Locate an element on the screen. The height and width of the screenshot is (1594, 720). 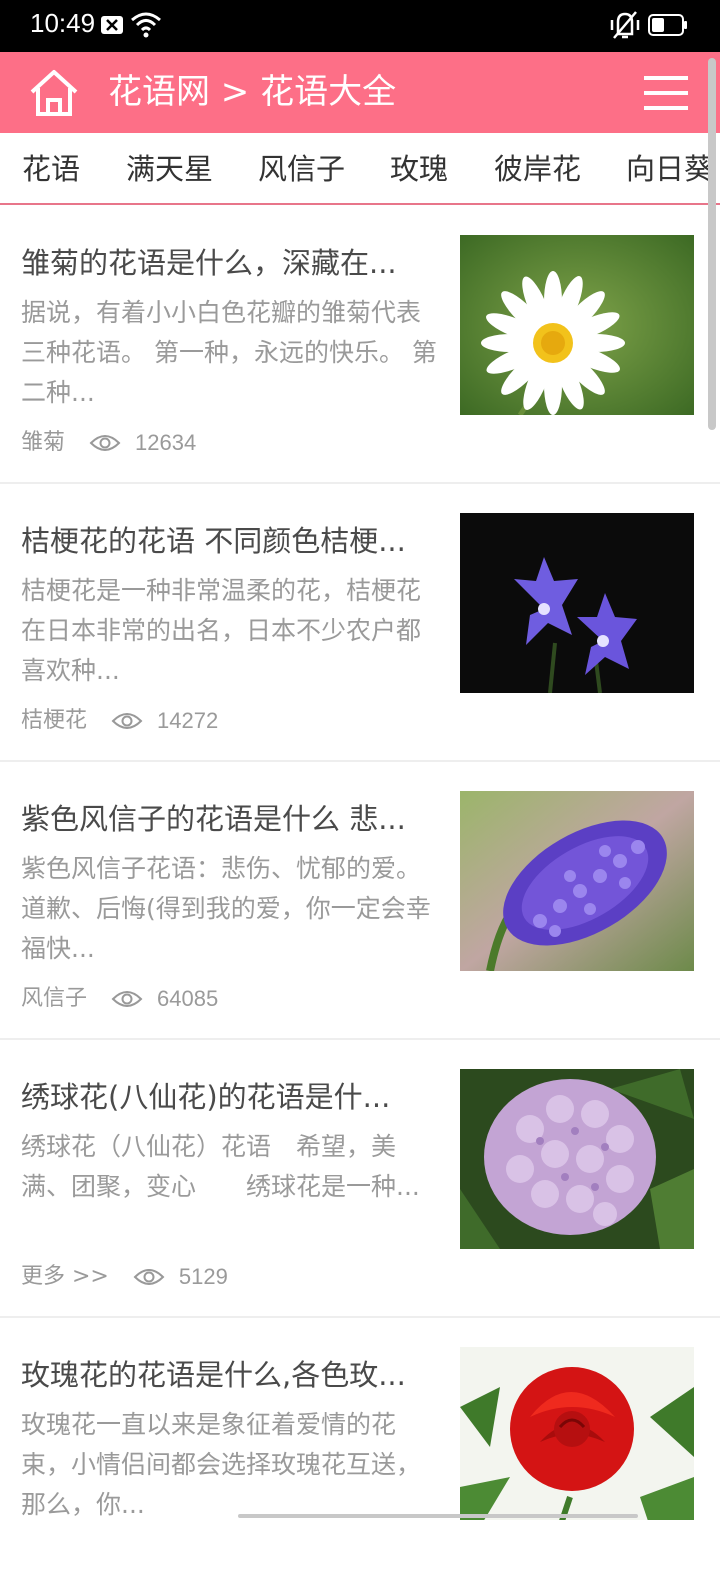
daisy-image is located at coordinates (577, 325).